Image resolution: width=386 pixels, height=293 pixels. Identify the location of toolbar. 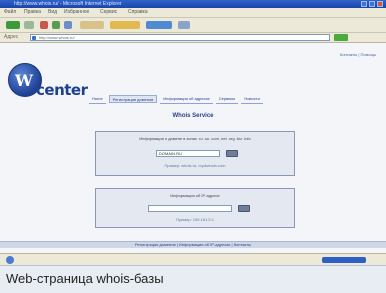
(193, 25).